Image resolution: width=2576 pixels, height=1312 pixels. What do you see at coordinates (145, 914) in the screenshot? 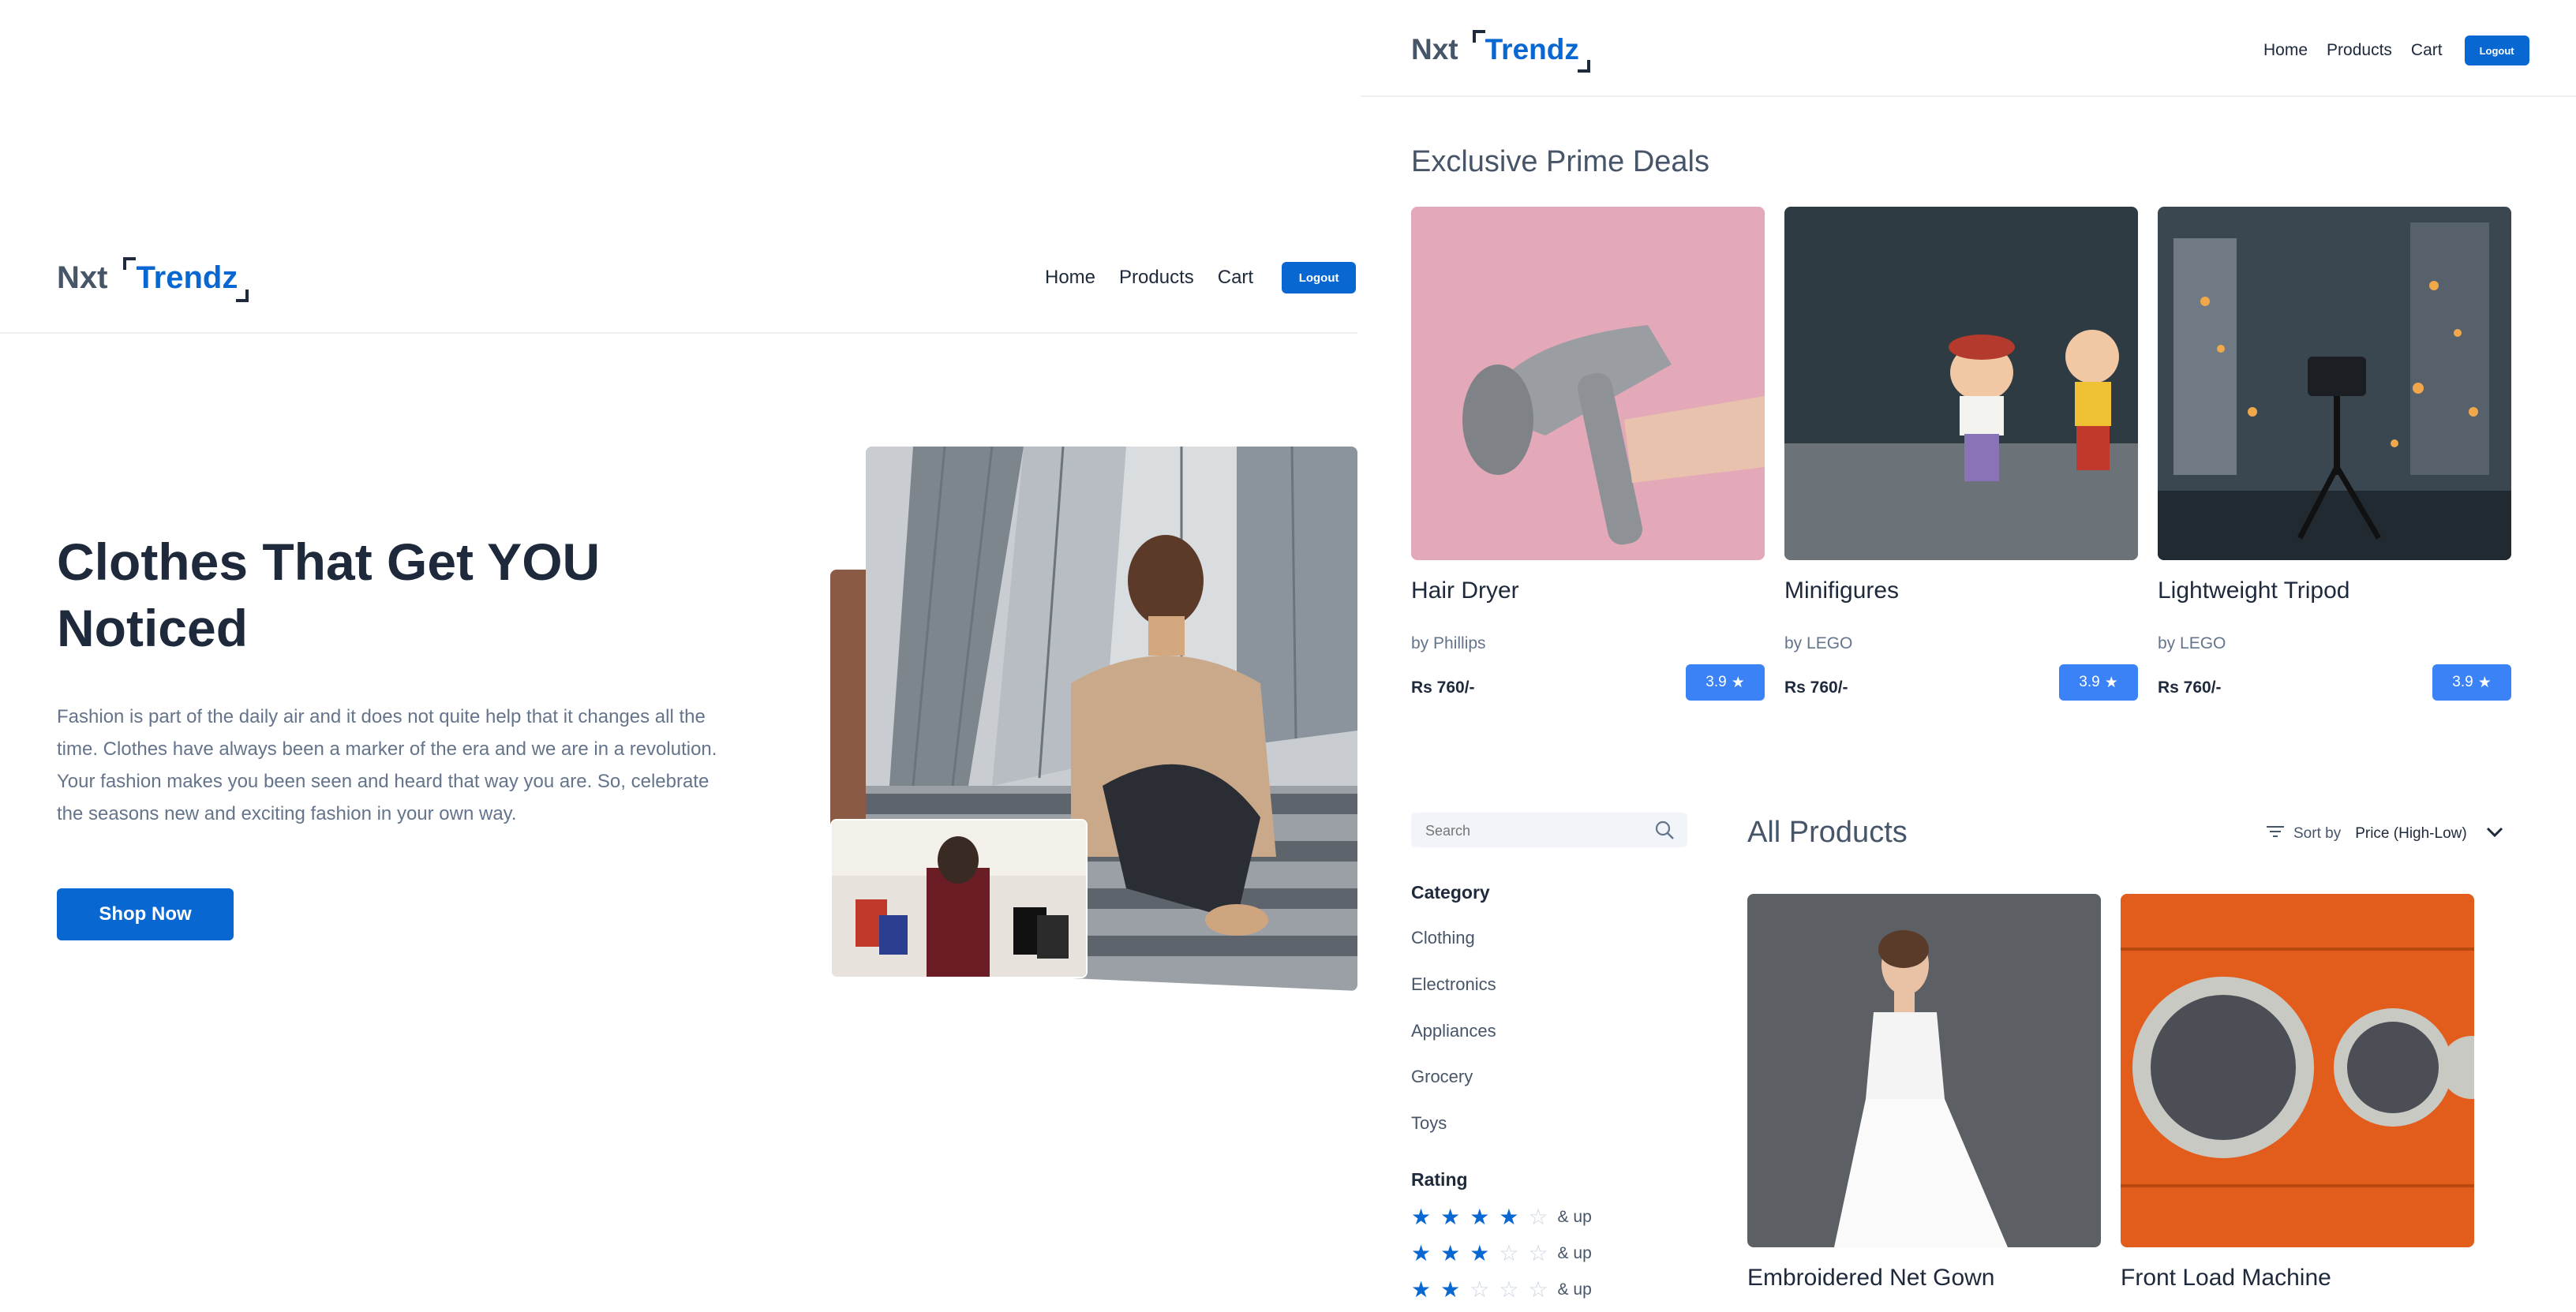
I see `shop-now-button: Shop Now` at bounding box center [145, 914].